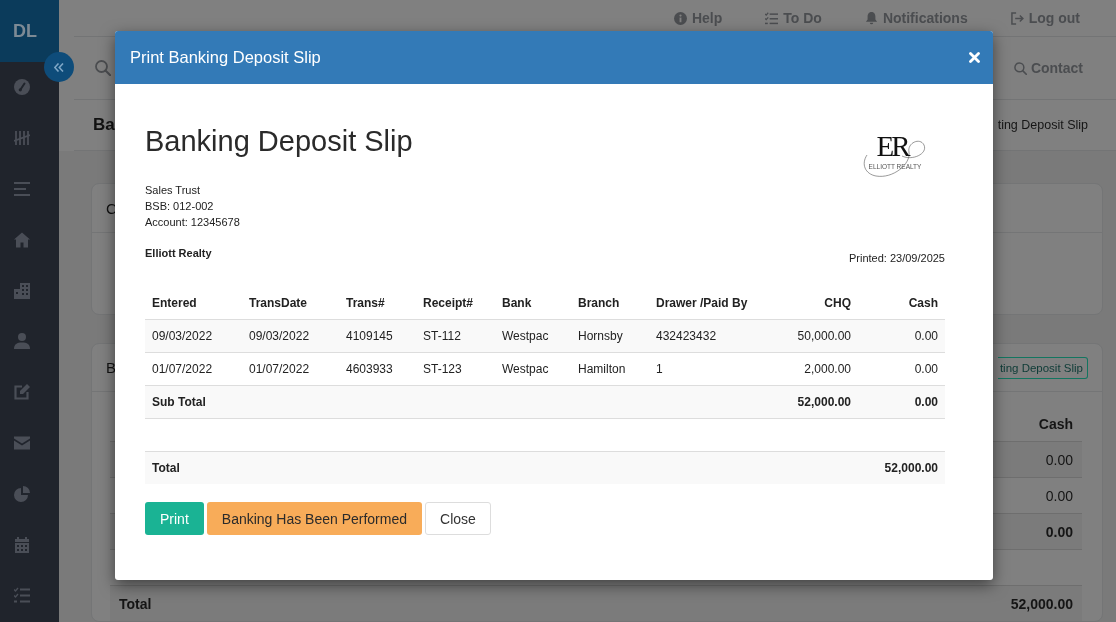 This screenshot has width=1116, height=622. What do you see at coordinates (896, 258) in the screenshot?
I see `printed-date: Printed: 23/09/2025` at bounding box center [896, 258].